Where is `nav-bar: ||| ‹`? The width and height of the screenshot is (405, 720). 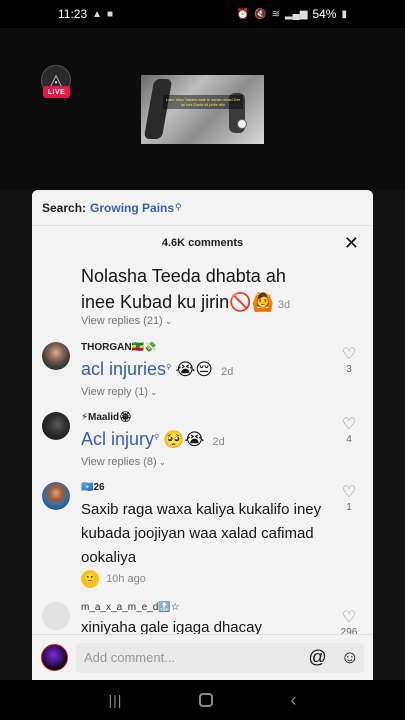
nav-bar: ||| ‹ is located at coordinates (202, 700).